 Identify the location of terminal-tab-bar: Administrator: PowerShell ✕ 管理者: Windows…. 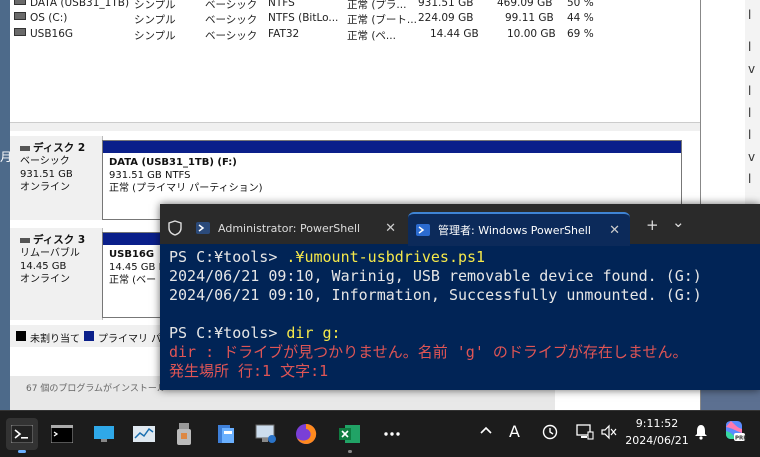
(460, 225).